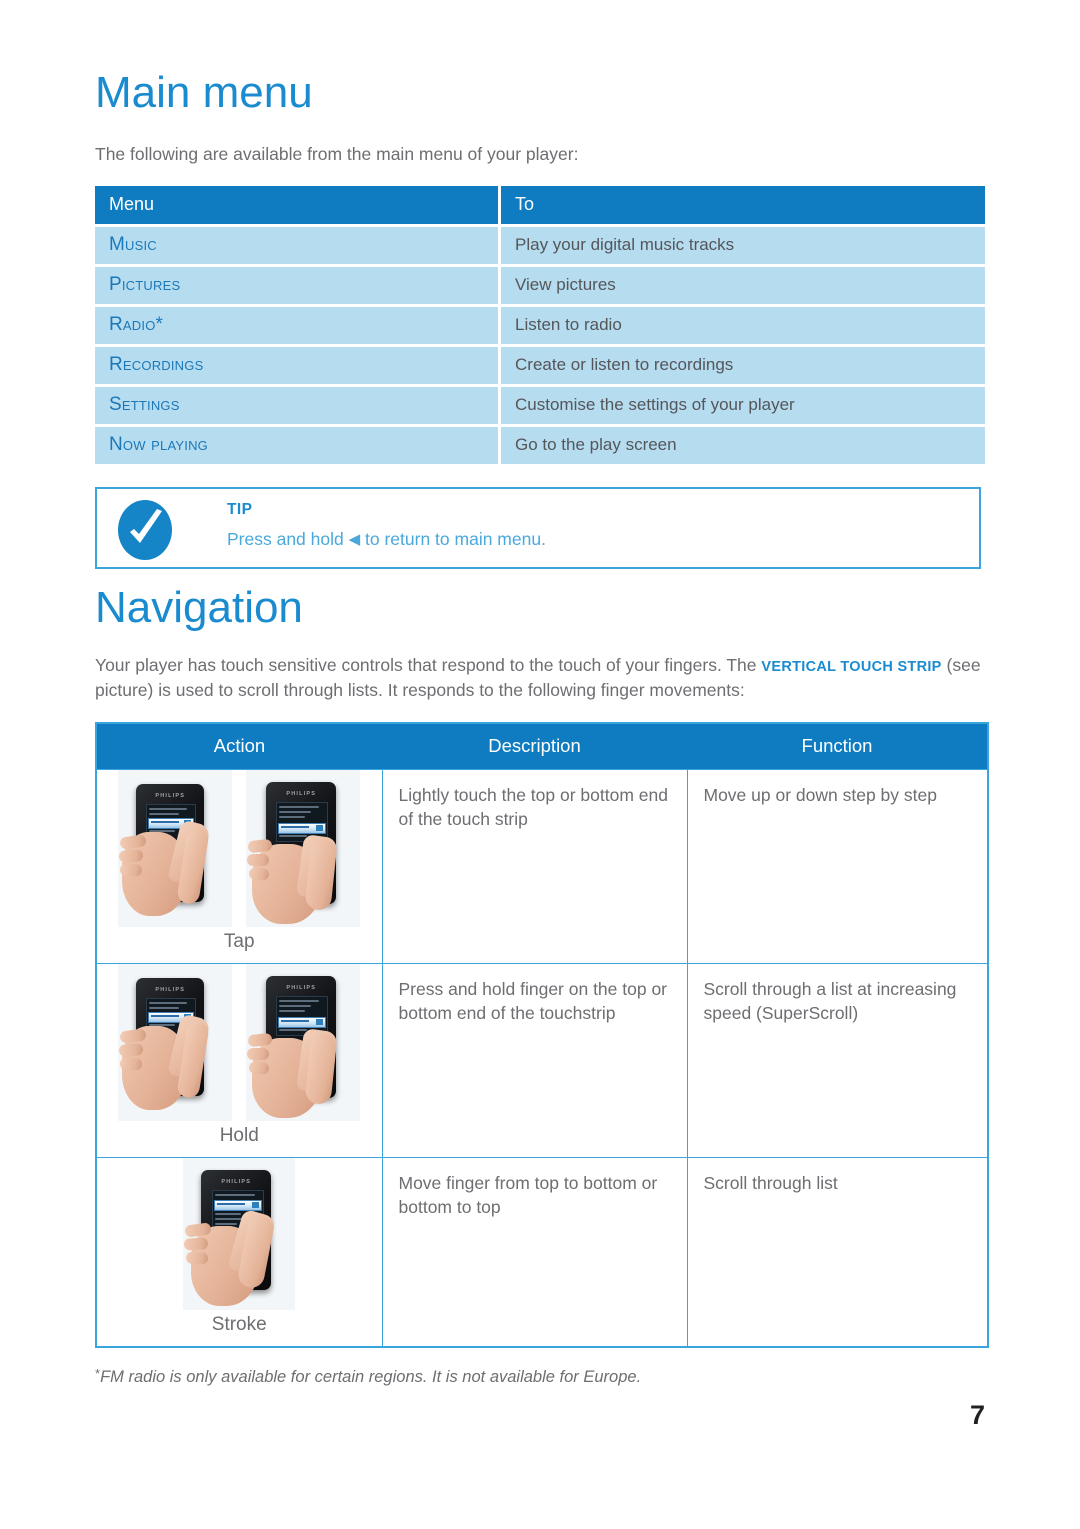 This screenshot has width=1080, height=1529. I want to click on column-header-menu: Menu, so click(298, 206).